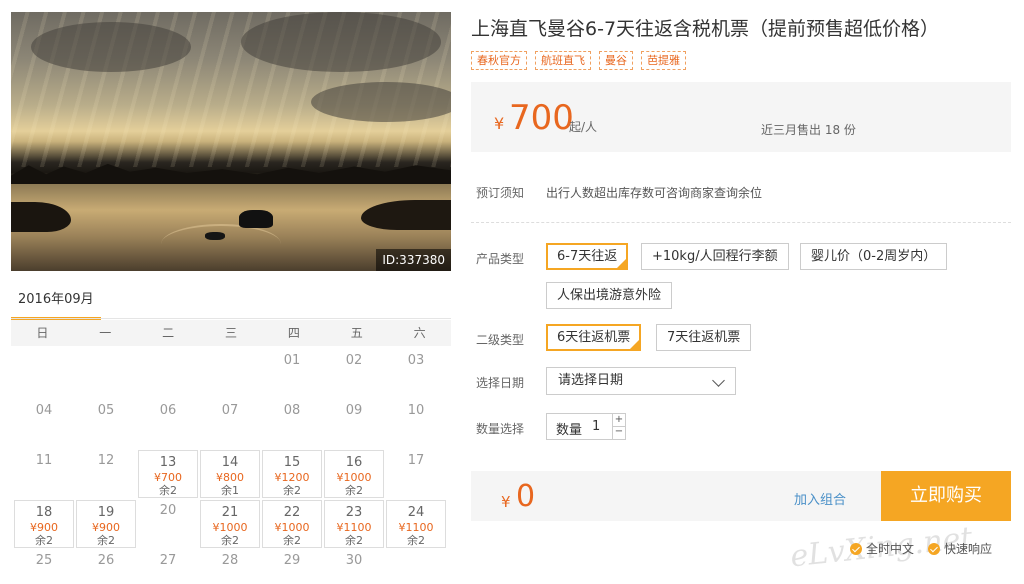  Describe the element at coordinates (230, 490) in the screenshot. I see `day-stock: 余1` at that location.